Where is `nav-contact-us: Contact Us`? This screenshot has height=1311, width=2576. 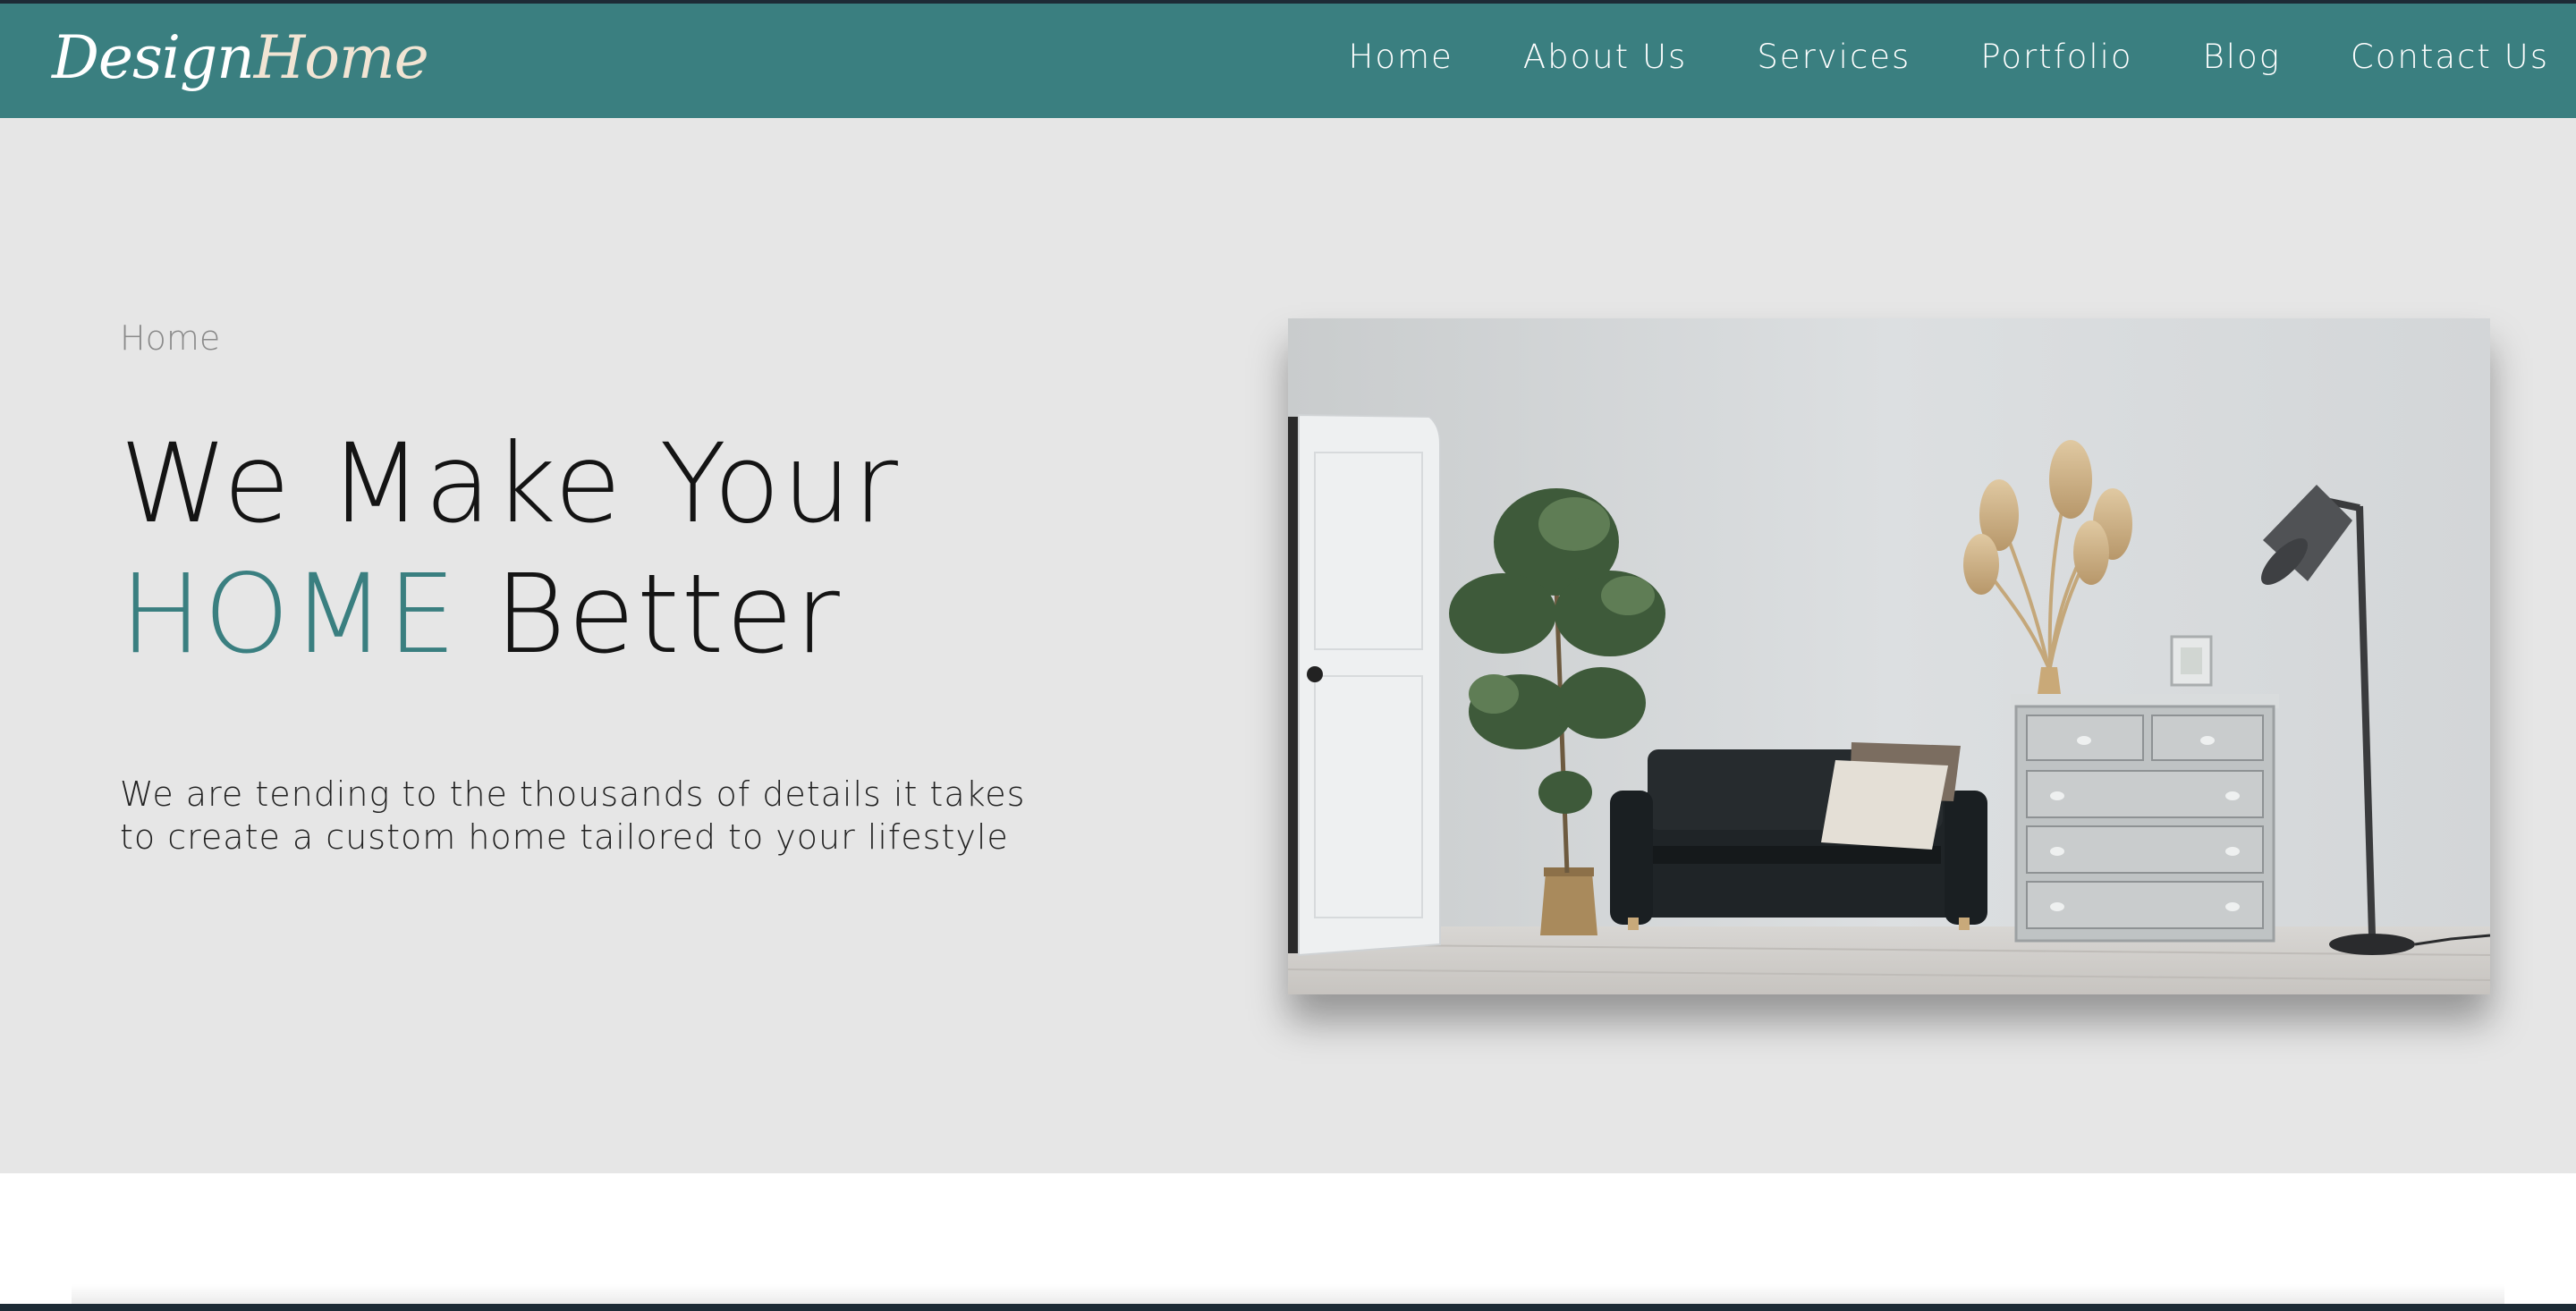 nav-contact-us: Contact Us is located at coordinates (2450, 57).